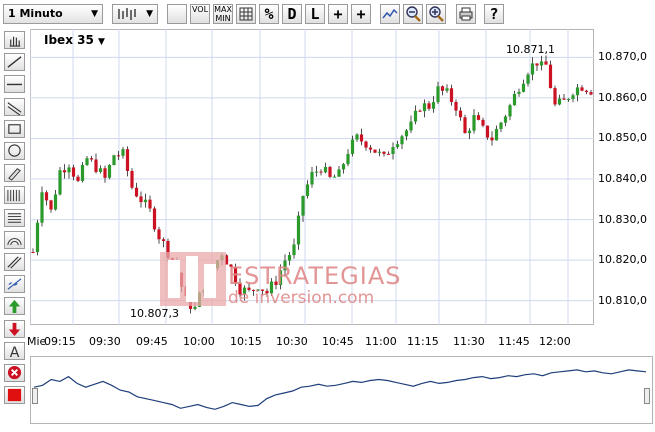 This screenshot has height=432, width=655. I want to click on daily-button: D, so click(292, 14).